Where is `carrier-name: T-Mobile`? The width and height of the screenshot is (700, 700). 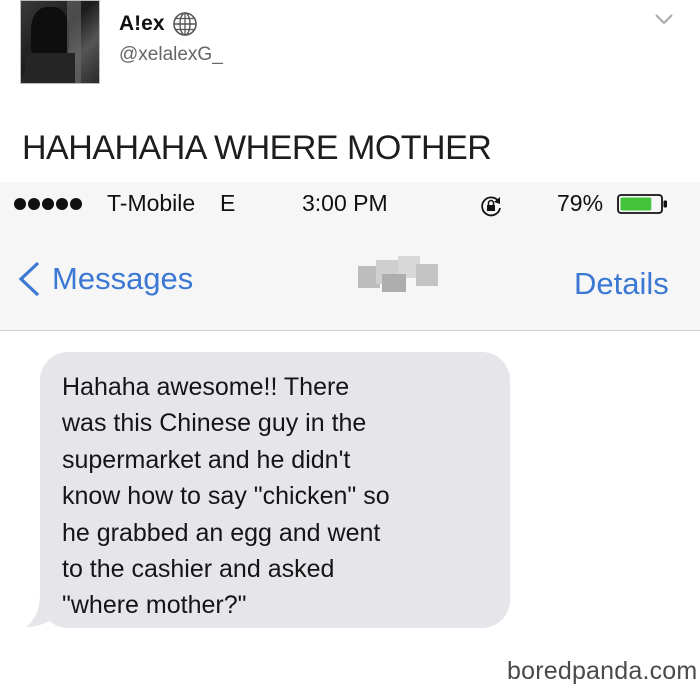 carrier-name: T-Mobile is located at coordinates (151, 203).